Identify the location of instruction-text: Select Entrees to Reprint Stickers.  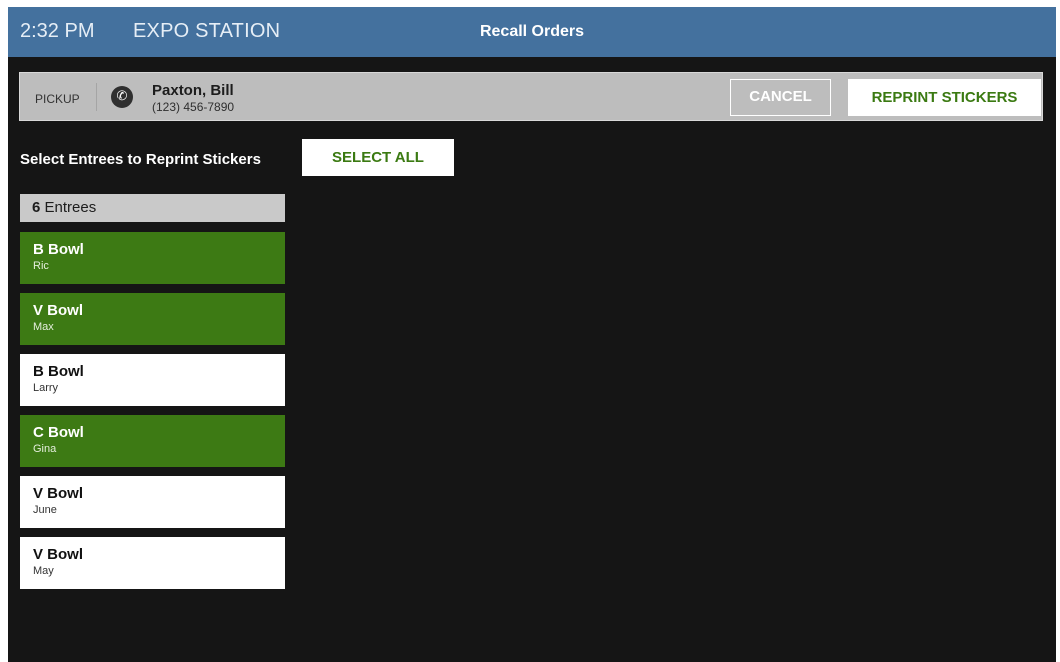
(140, 159).